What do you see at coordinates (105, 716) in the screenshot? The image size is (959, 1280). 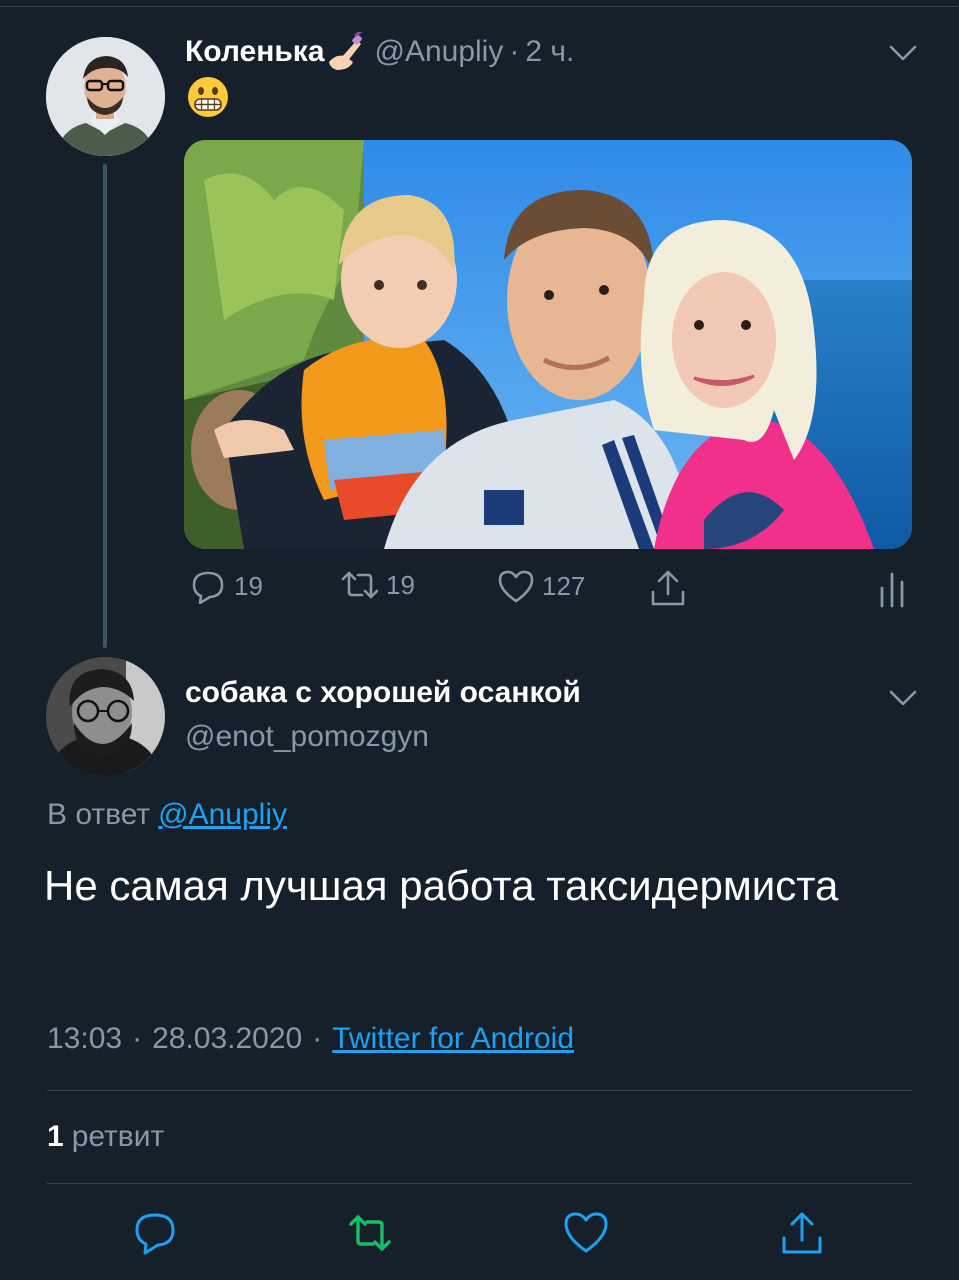 I see `reply-author-avatar` at bounding box center [105, 716].